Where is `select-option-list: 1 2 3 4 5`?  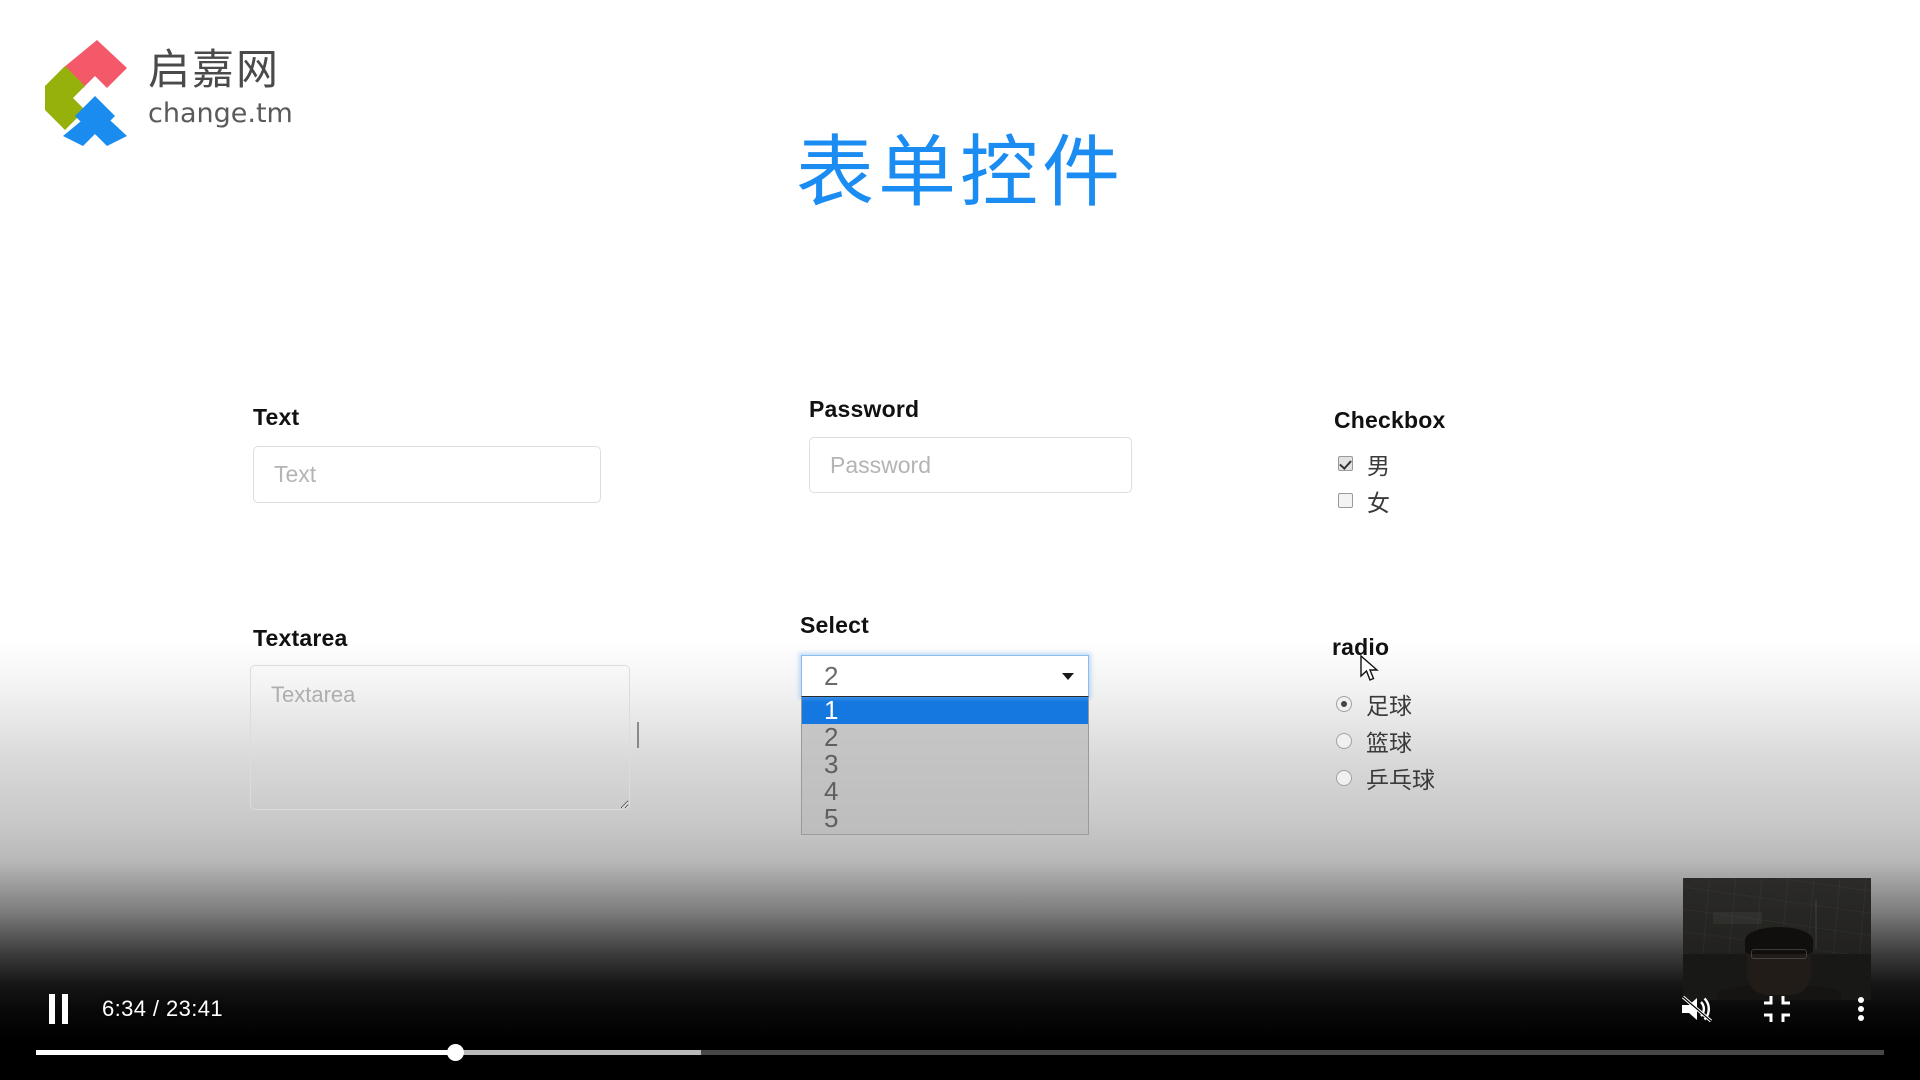 select-option-list: 1 2 3 4 5 is located at coordinates (945, 766).